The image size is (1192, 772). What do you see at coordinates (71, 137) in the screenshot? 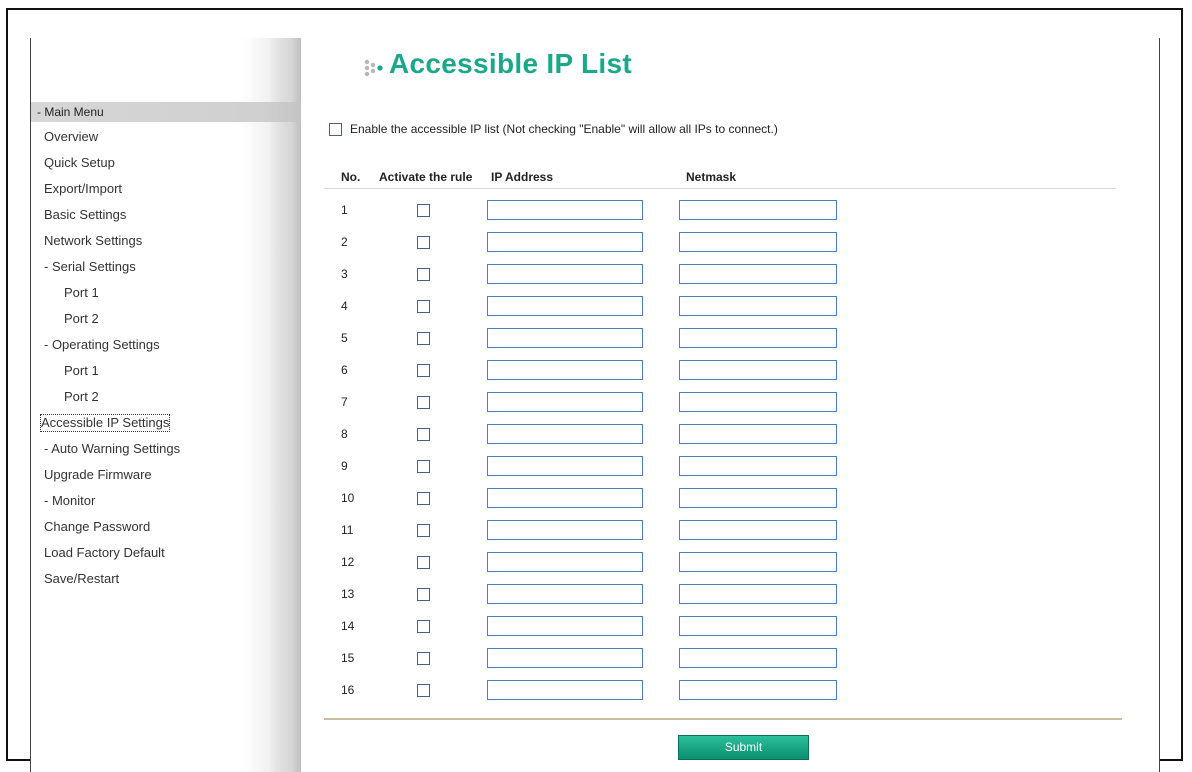
I see `menu-item-overview: Overview` at bounding box center [71, 137].